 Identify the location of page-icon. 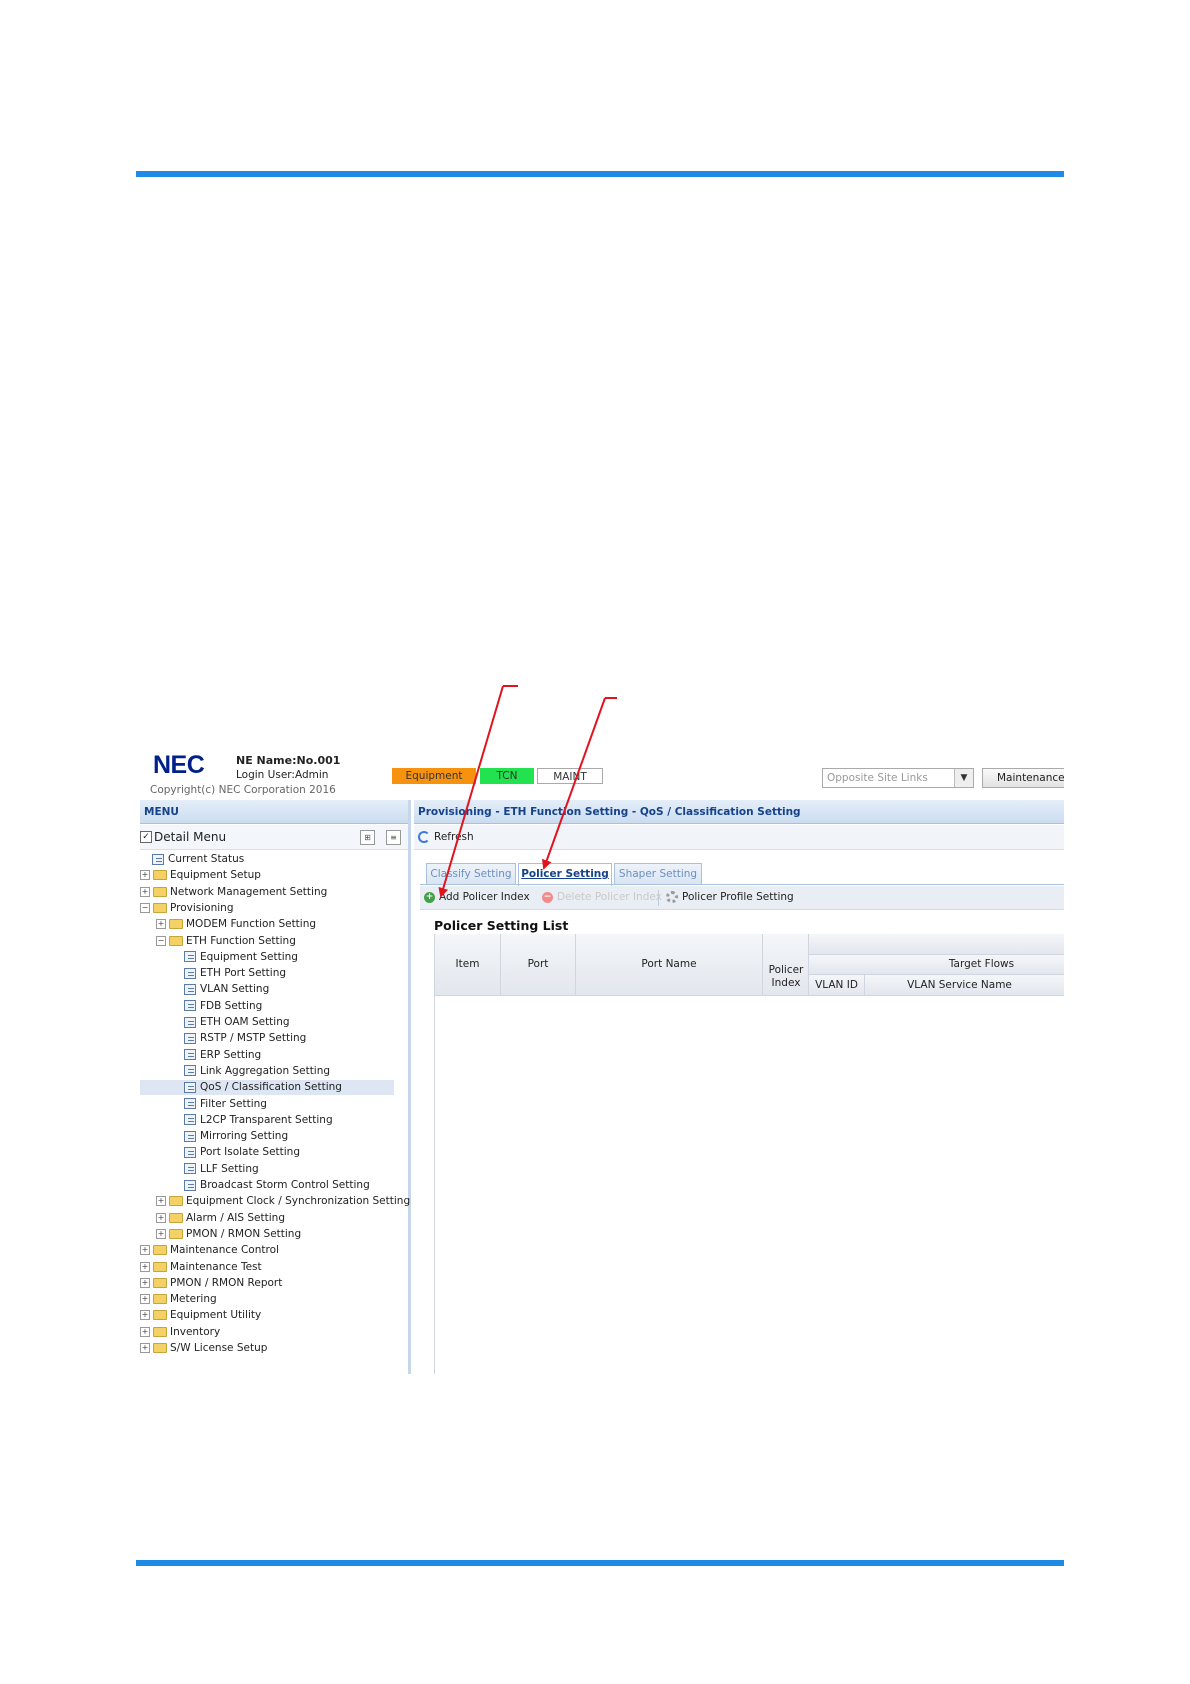
(190, 1103).